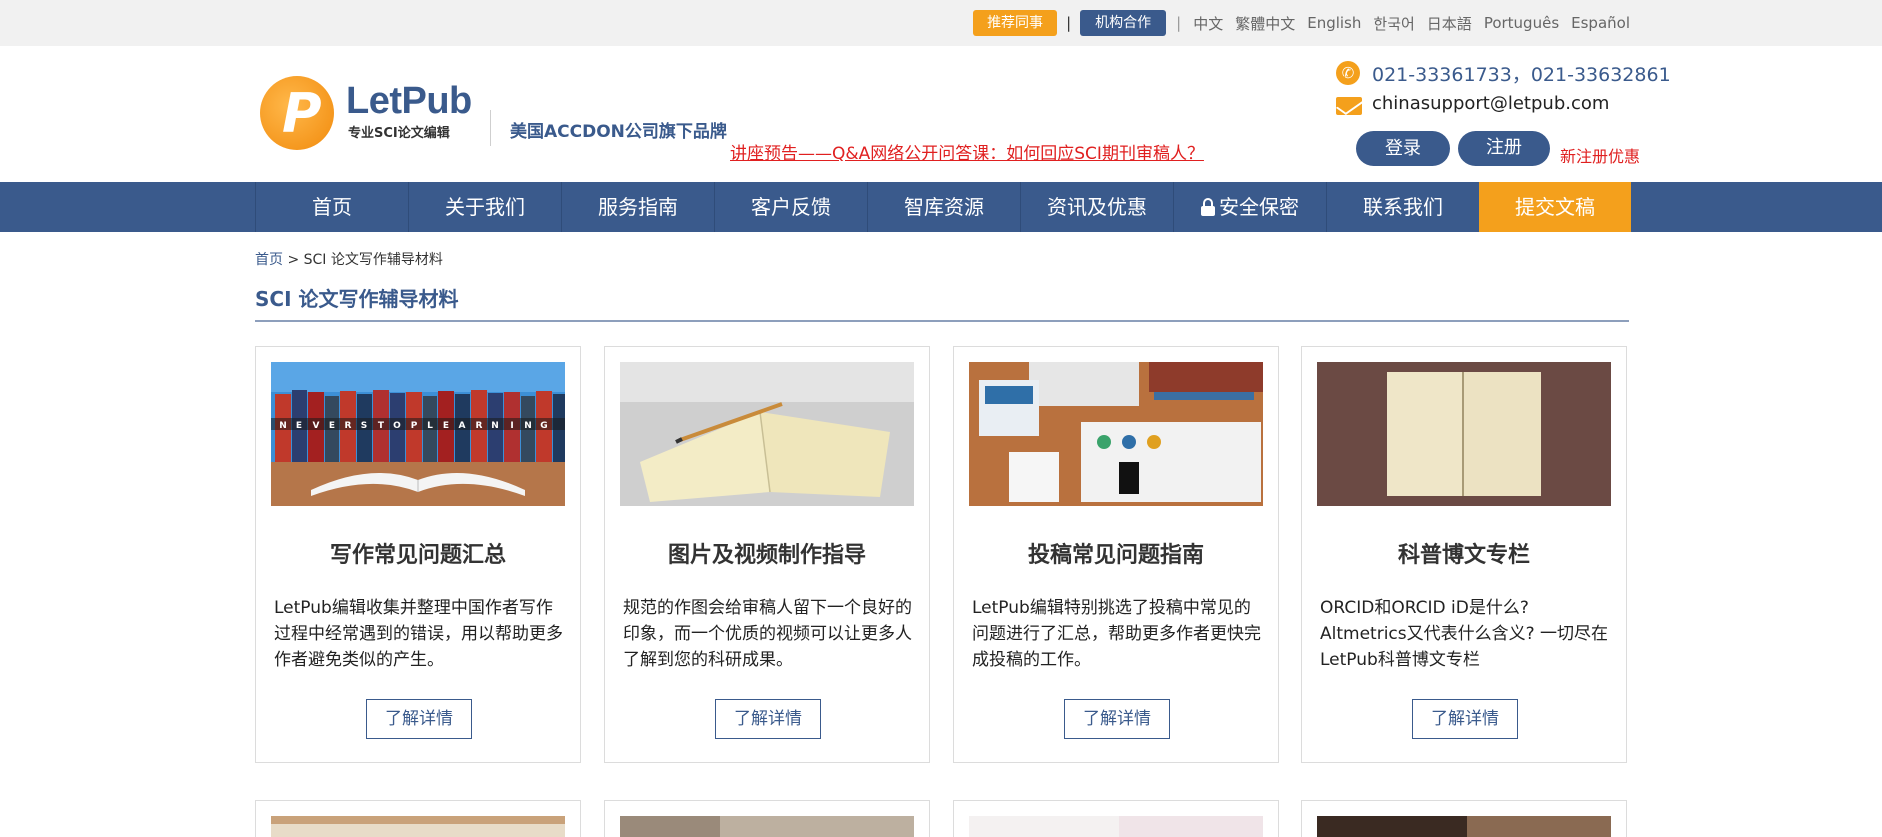 This screenshot has width=1882, height=837. Describe the element at coordinates (1116, 434) in the screenshot. I see `card-image-desk-workspace` at that location.